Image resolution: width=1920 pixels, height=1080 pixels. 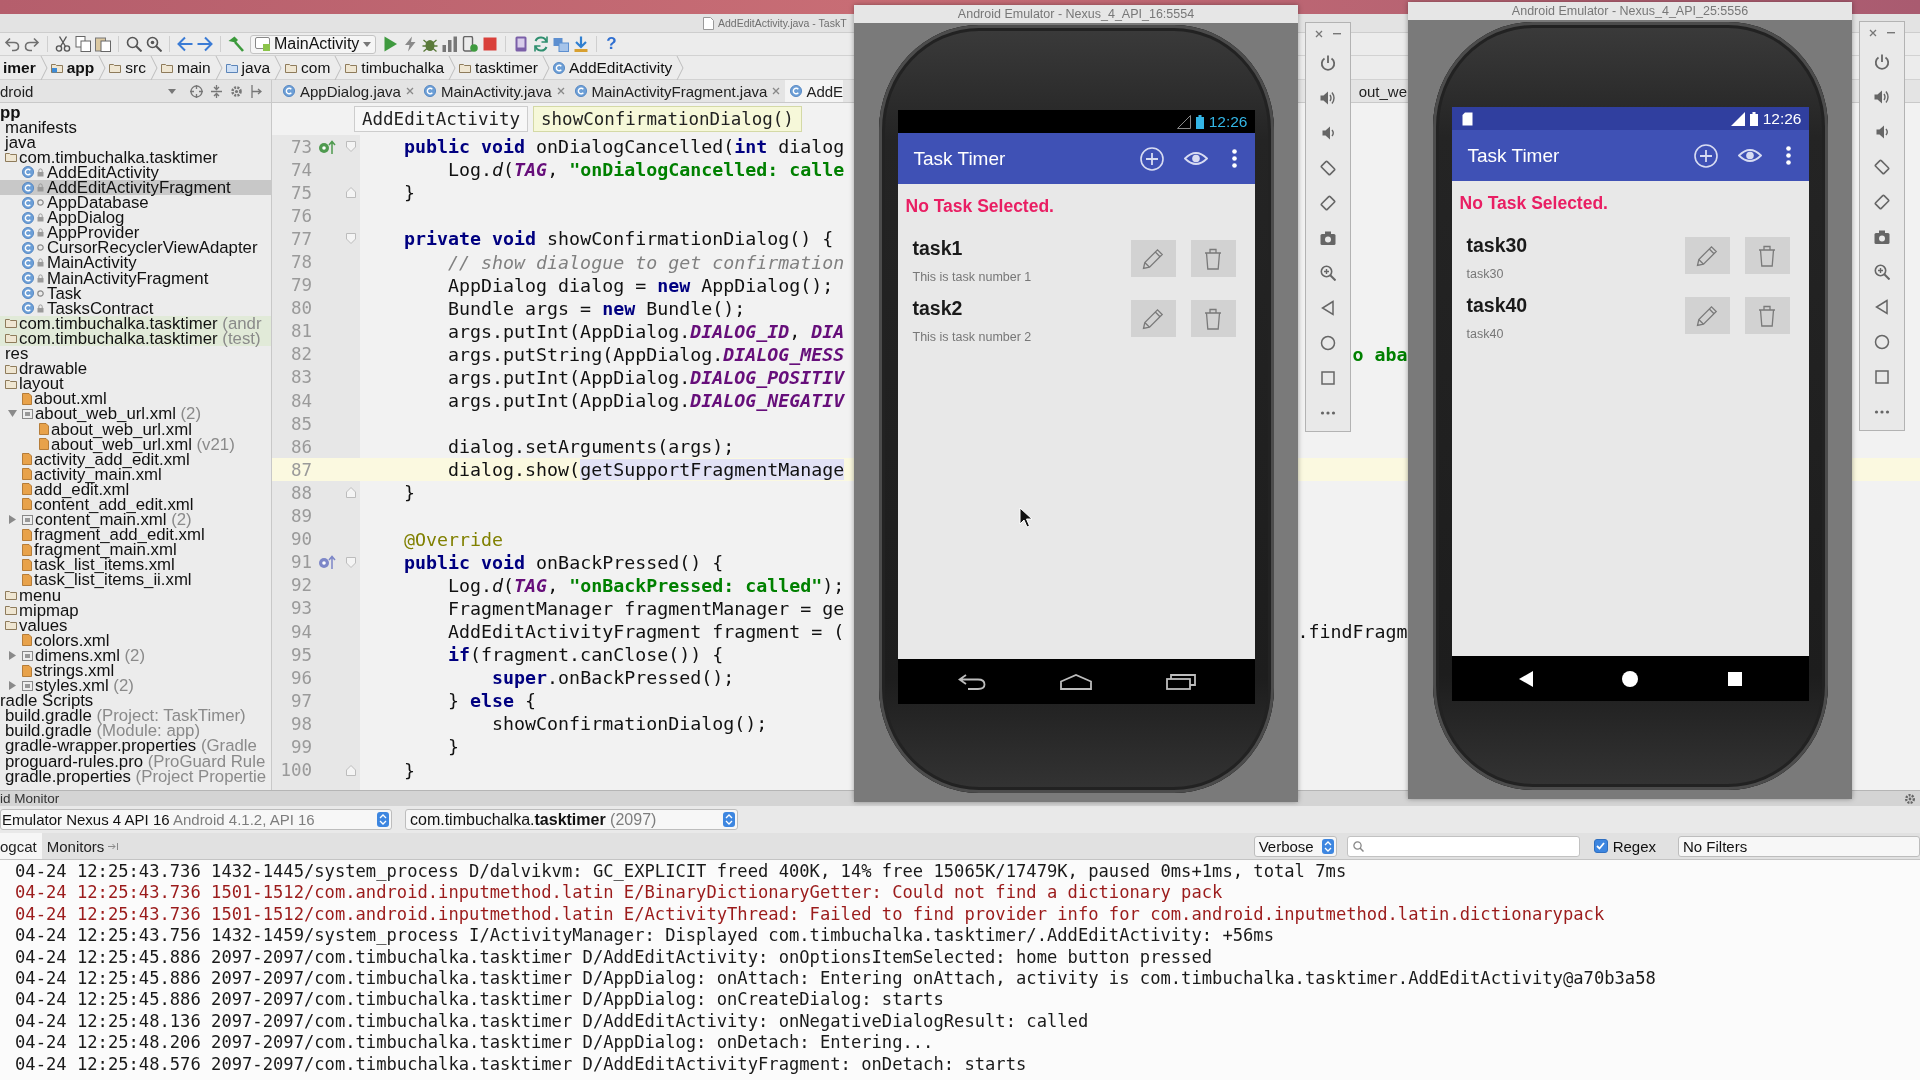 I want to click on filter-dropdown: No Filters, so click(x=1799, y=846).